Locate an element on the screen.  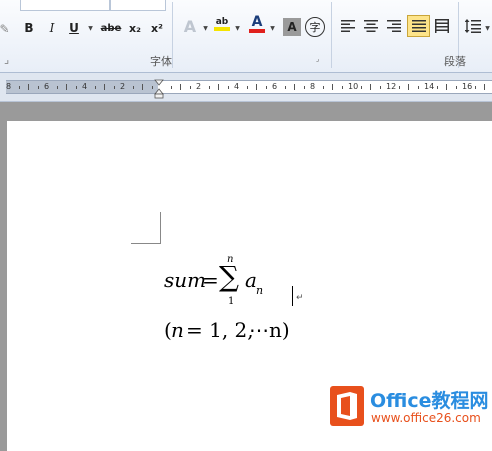
subscript-button: x₂ is located at coordinates (135, 28).